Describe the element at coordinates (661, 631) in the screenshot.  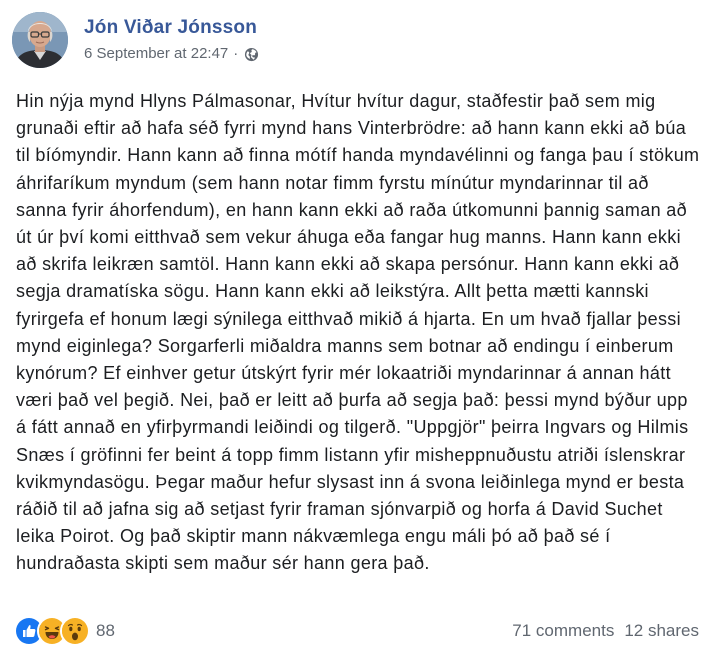
I see `shares-count-link: 12 shares` at that location.